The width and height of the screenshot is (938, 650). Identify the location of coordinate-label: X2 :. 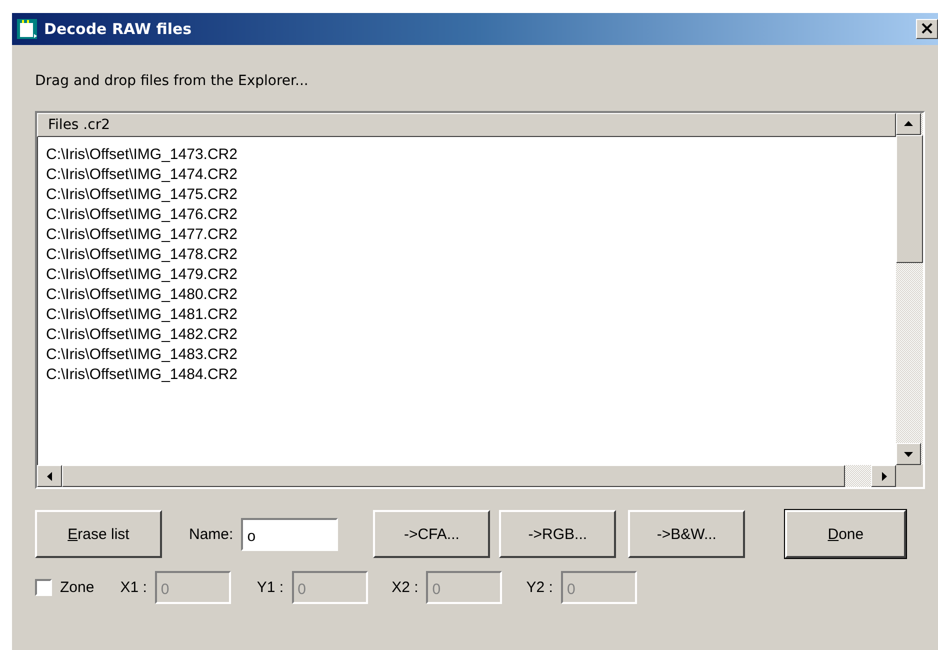
(405, 587).